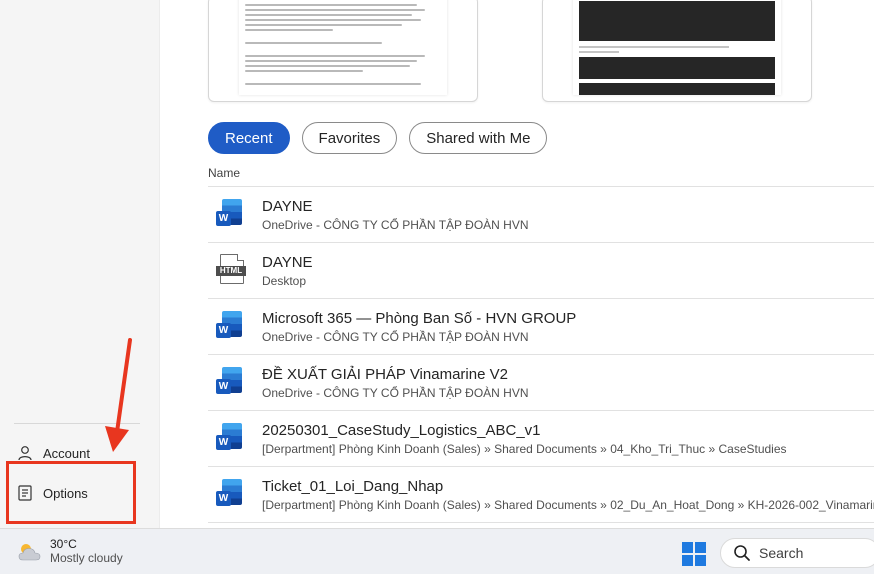 This screenshot has height=574, width=874. I want to click on tab-shared-with-me: Shared with Me, so click(478, 138).